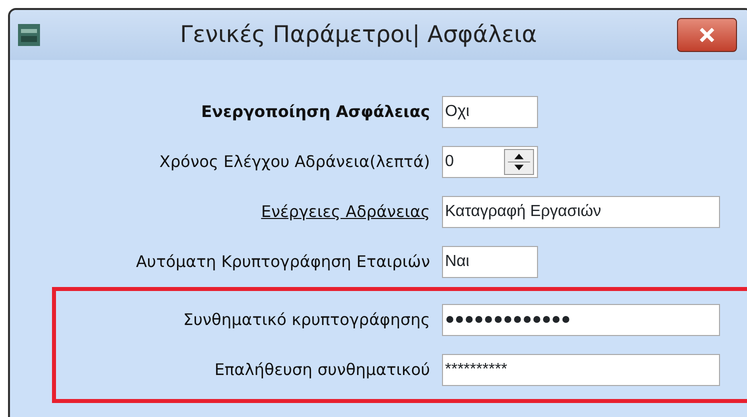  Describe the element at coordinates (581, 212) in the screenshot. I see `input-field: Καταγραφή Εργασιών` at that location.